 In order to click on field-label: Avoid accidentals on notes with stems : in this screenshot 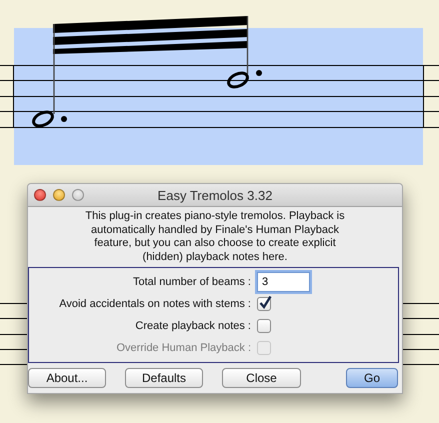, I will do `click(154, 304)`.